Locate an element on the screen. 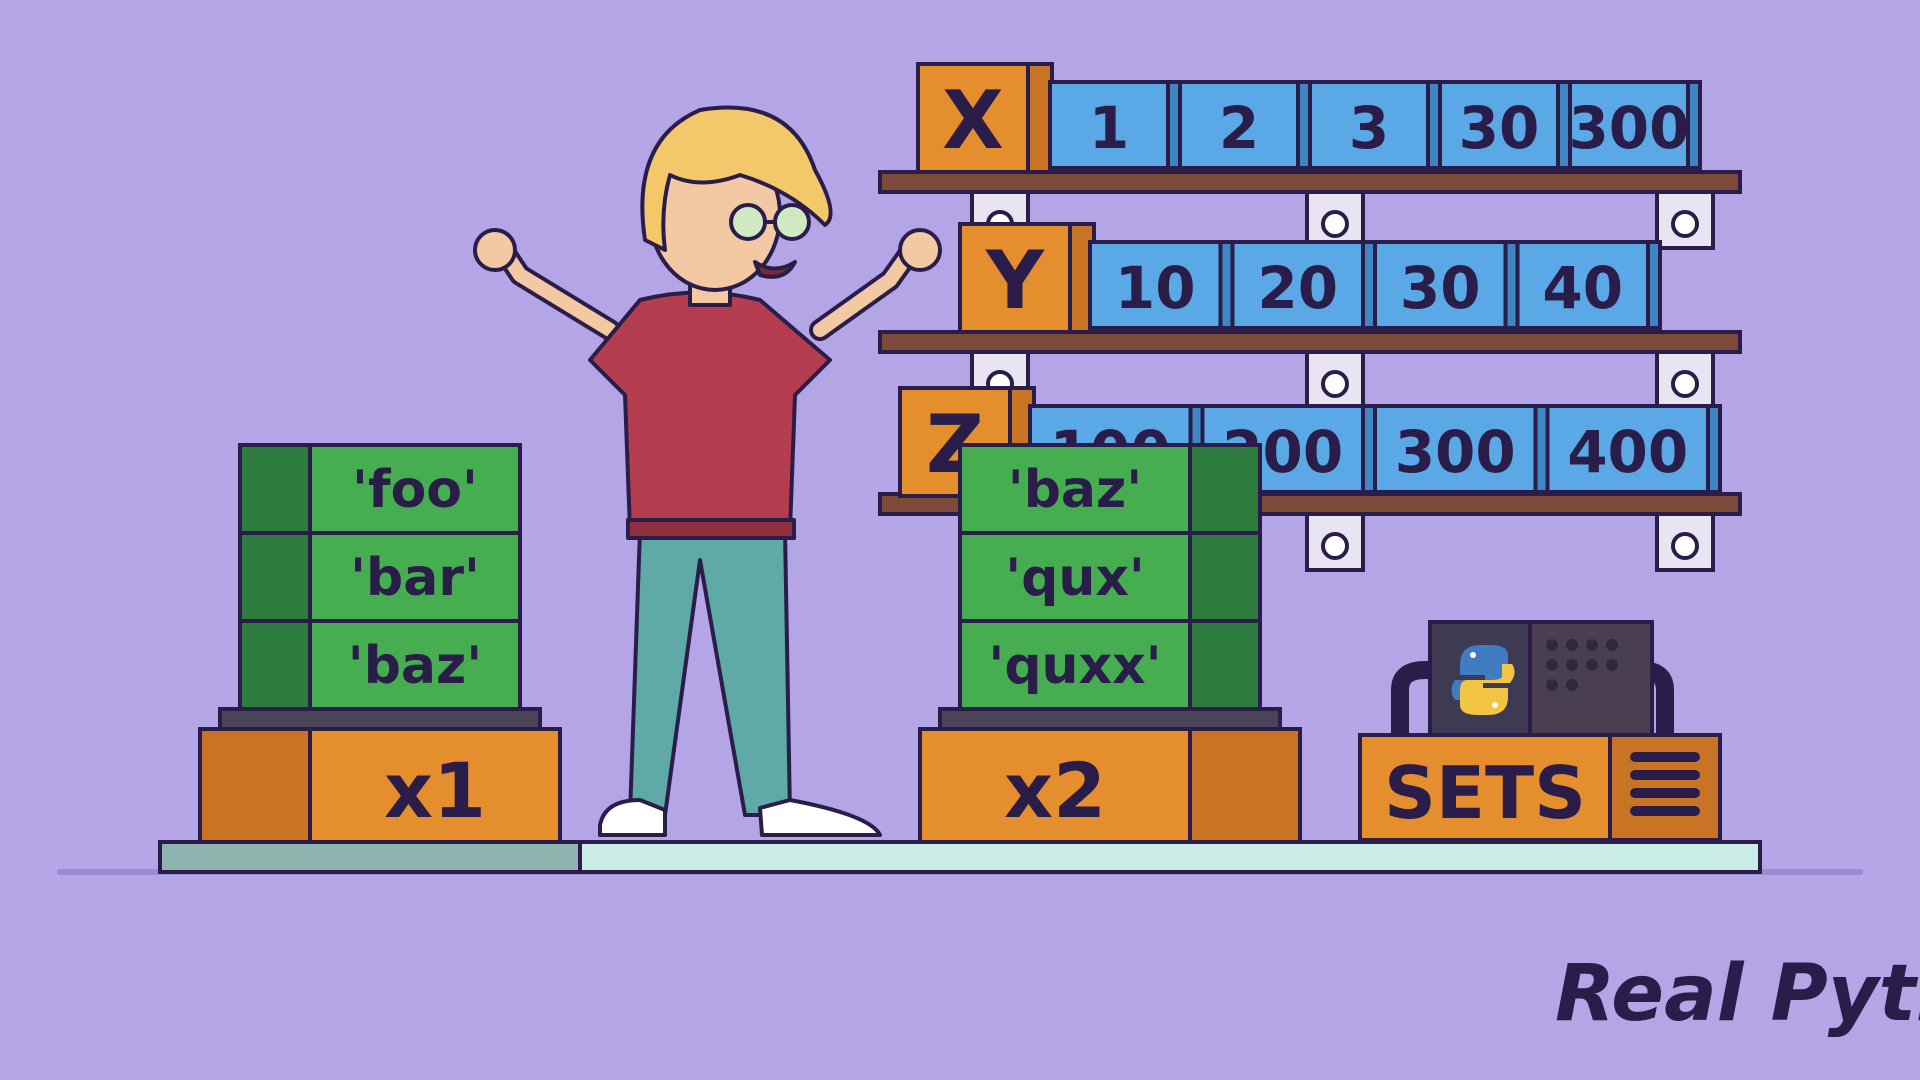 The width and height of the screenshot is (1920, 1080). shelf-y: Y 10 20 30 40 is located at coordinates (1310, 316).